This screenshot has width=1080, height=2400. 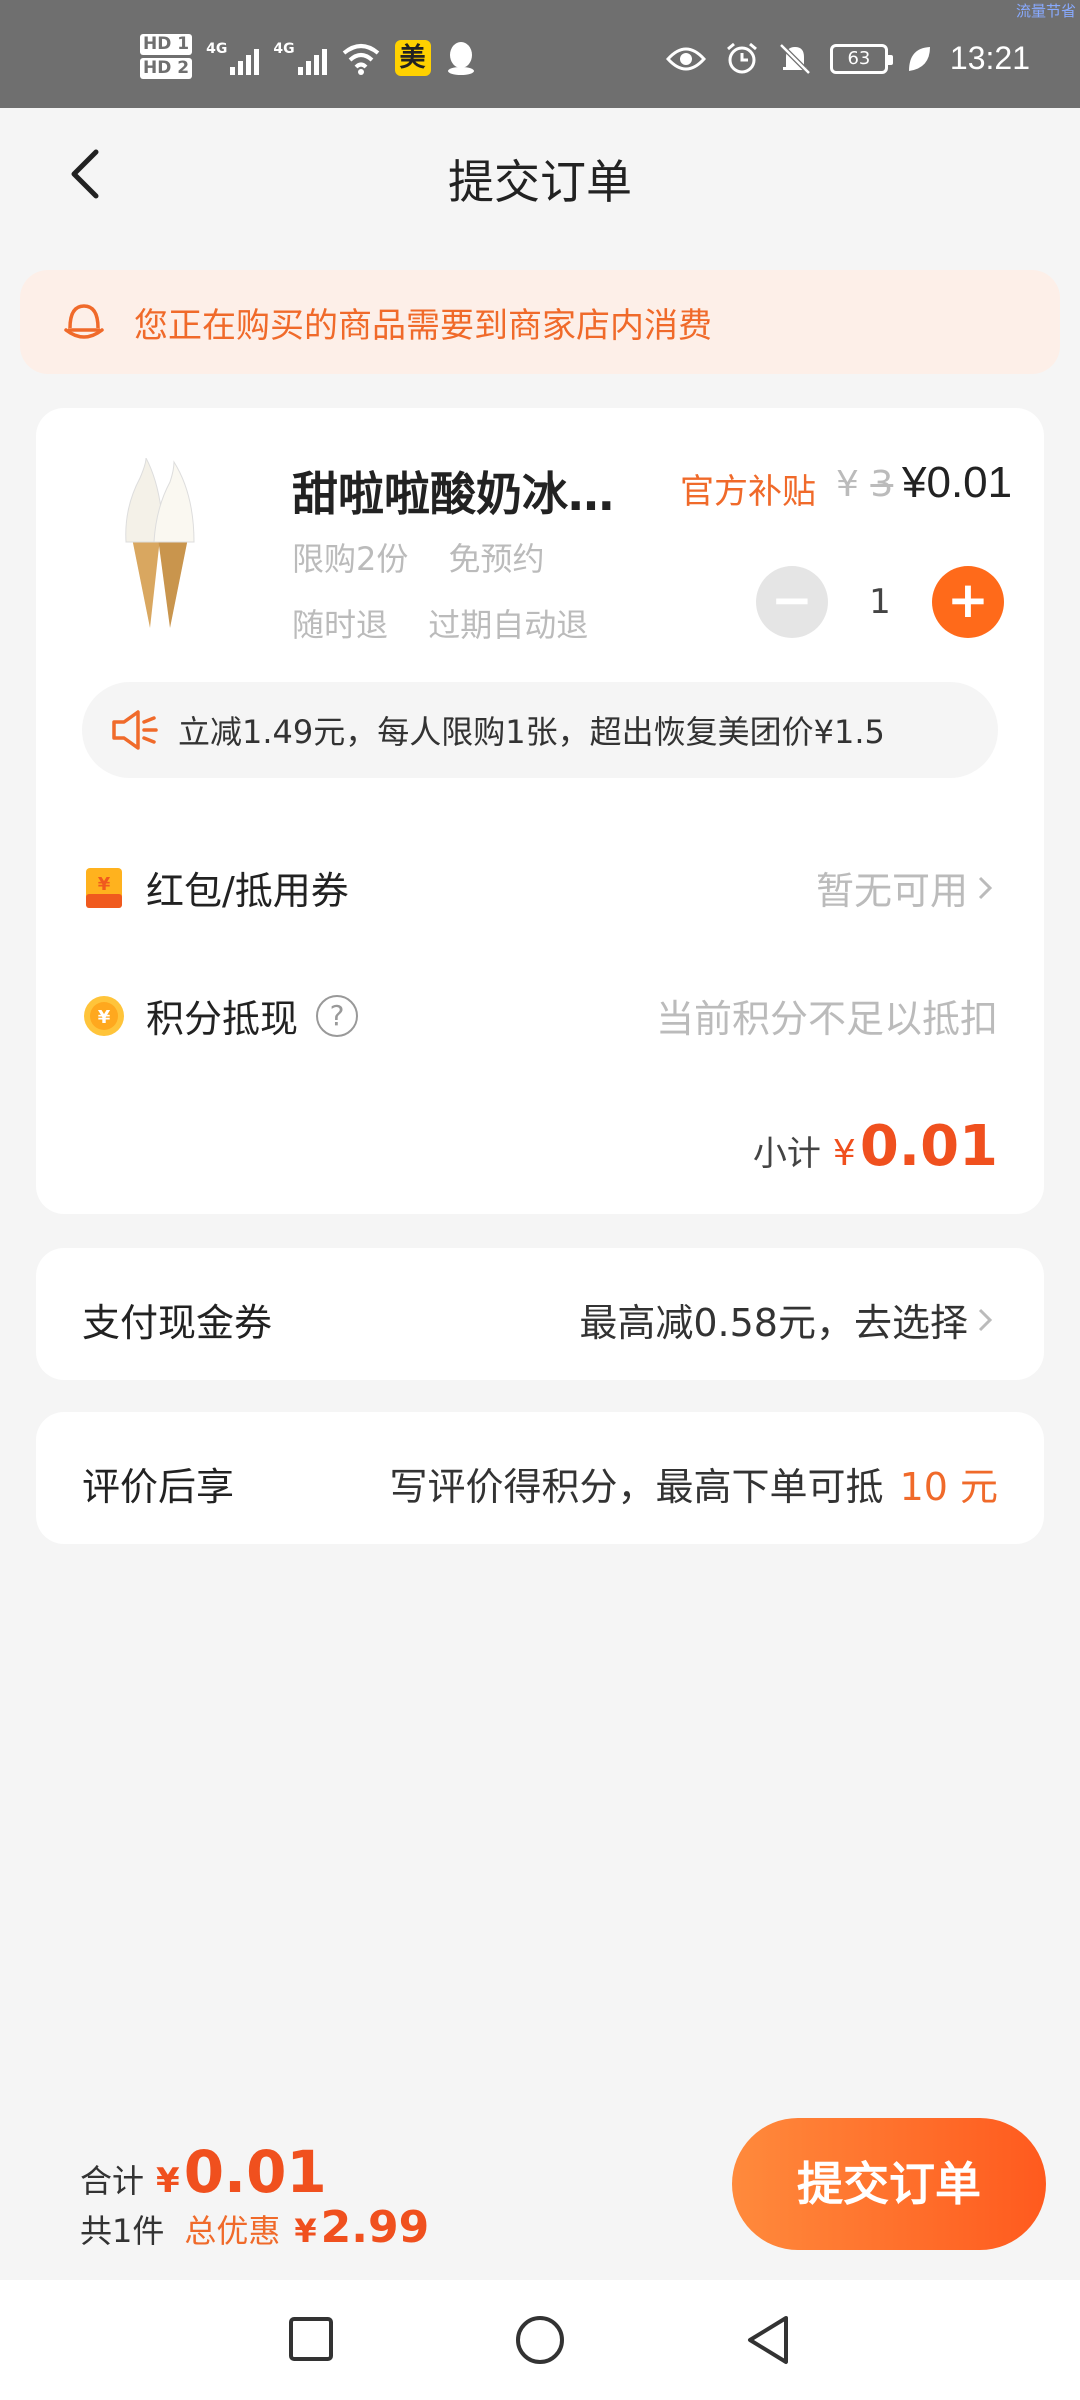 What do you see at coordinates (305, 2231) in the screenshot?
I see `total-discount-currency: ¥` at bounding box center [305, 2231].